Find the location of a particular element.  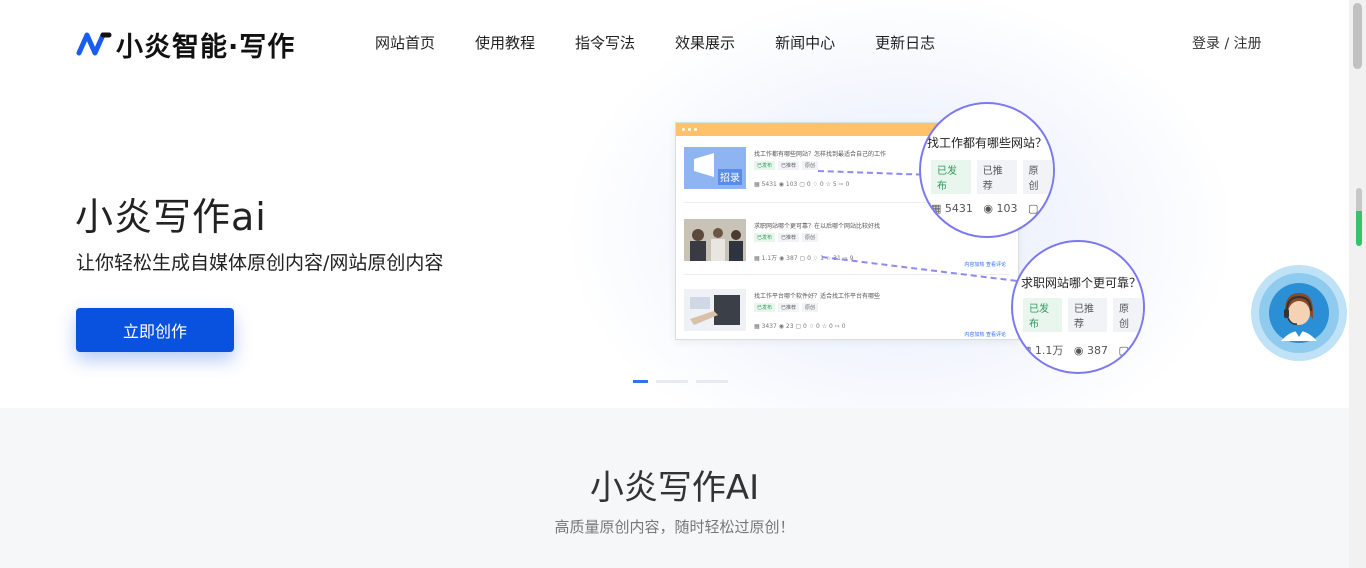

zoom-stats: ▦ 5431 ◉ 103 ▢ is located at coordinates (984, 208).